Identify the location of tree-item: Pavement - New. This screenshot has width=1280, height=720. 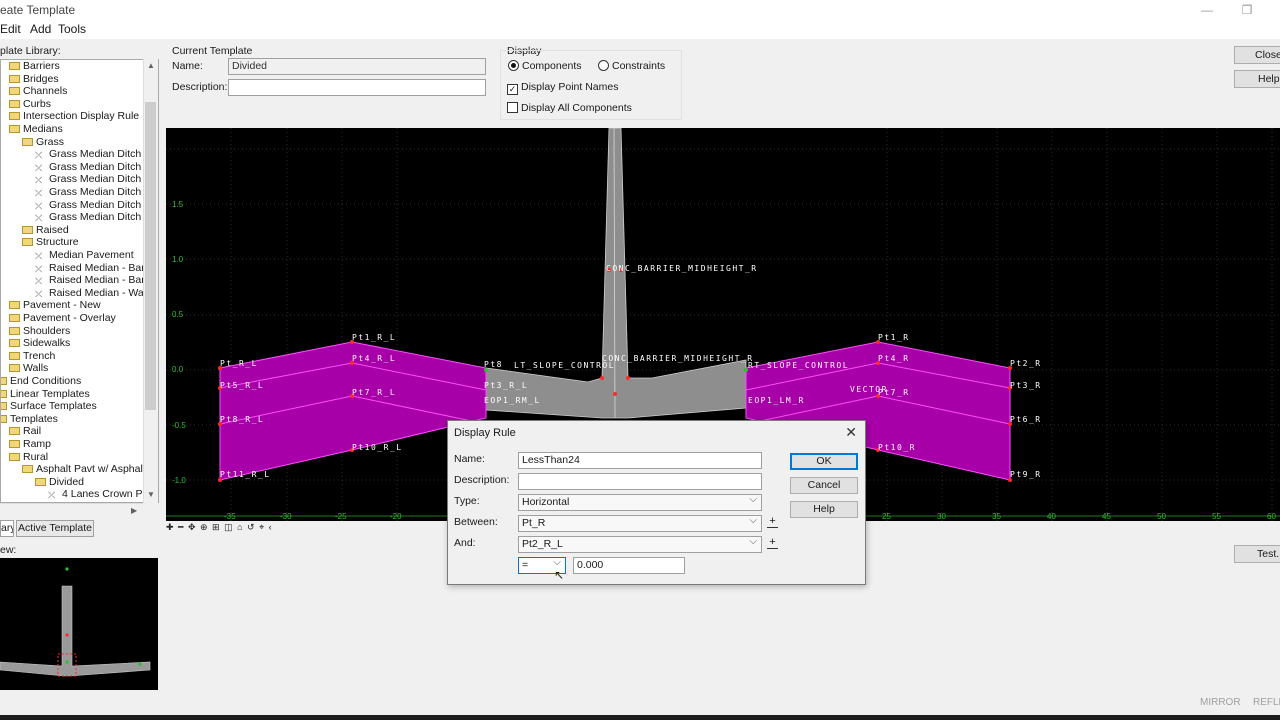
(55, 305).